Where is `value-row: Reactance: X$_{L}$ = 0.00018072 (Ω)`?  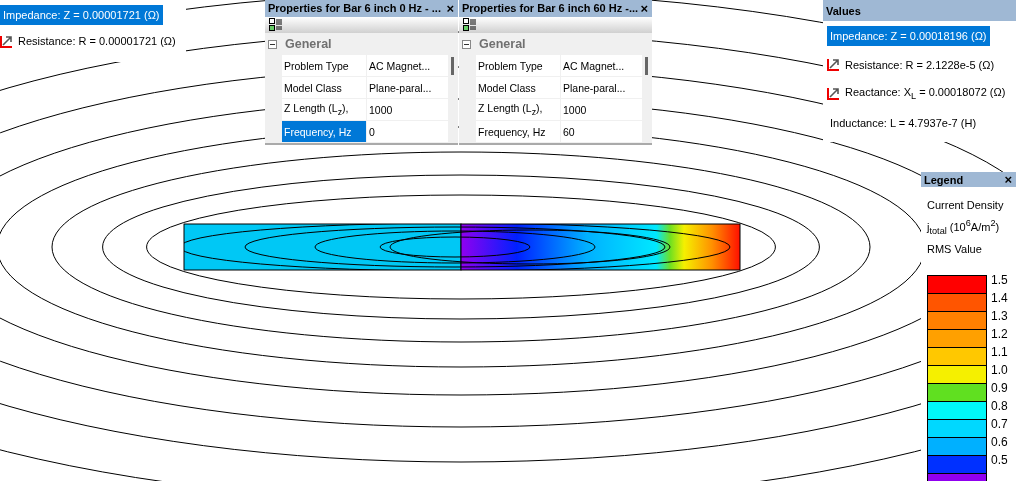
value-row: Reactance: X$_{L}$ = 0.00018072 (Ω) is located at coordinates (925, 93).